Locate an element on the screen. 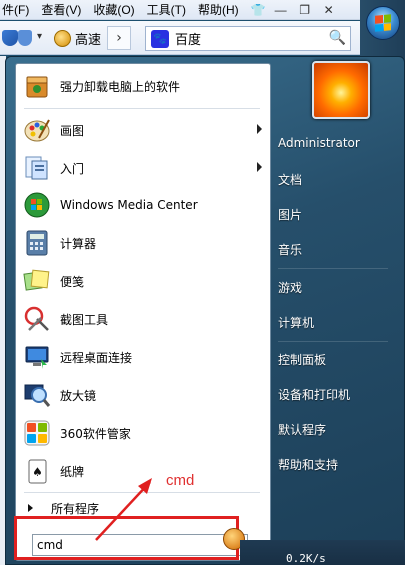 The image size is (405, 565). annotation-text: cmd is located at coordinates (180, 480).